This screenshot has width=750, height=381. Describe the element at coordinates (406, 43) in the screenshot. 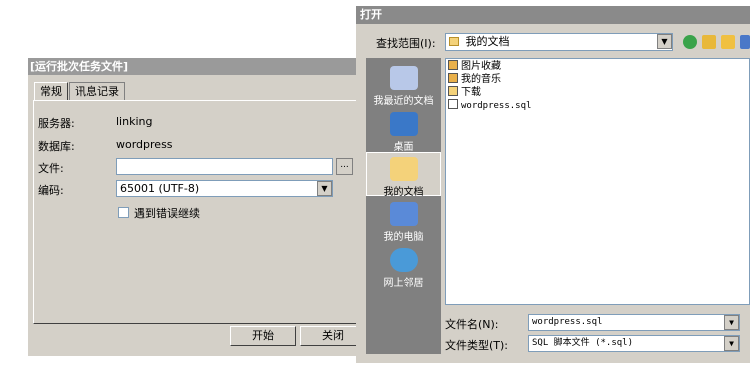

I see `look-in-label: 查找范围(I):` at that location.